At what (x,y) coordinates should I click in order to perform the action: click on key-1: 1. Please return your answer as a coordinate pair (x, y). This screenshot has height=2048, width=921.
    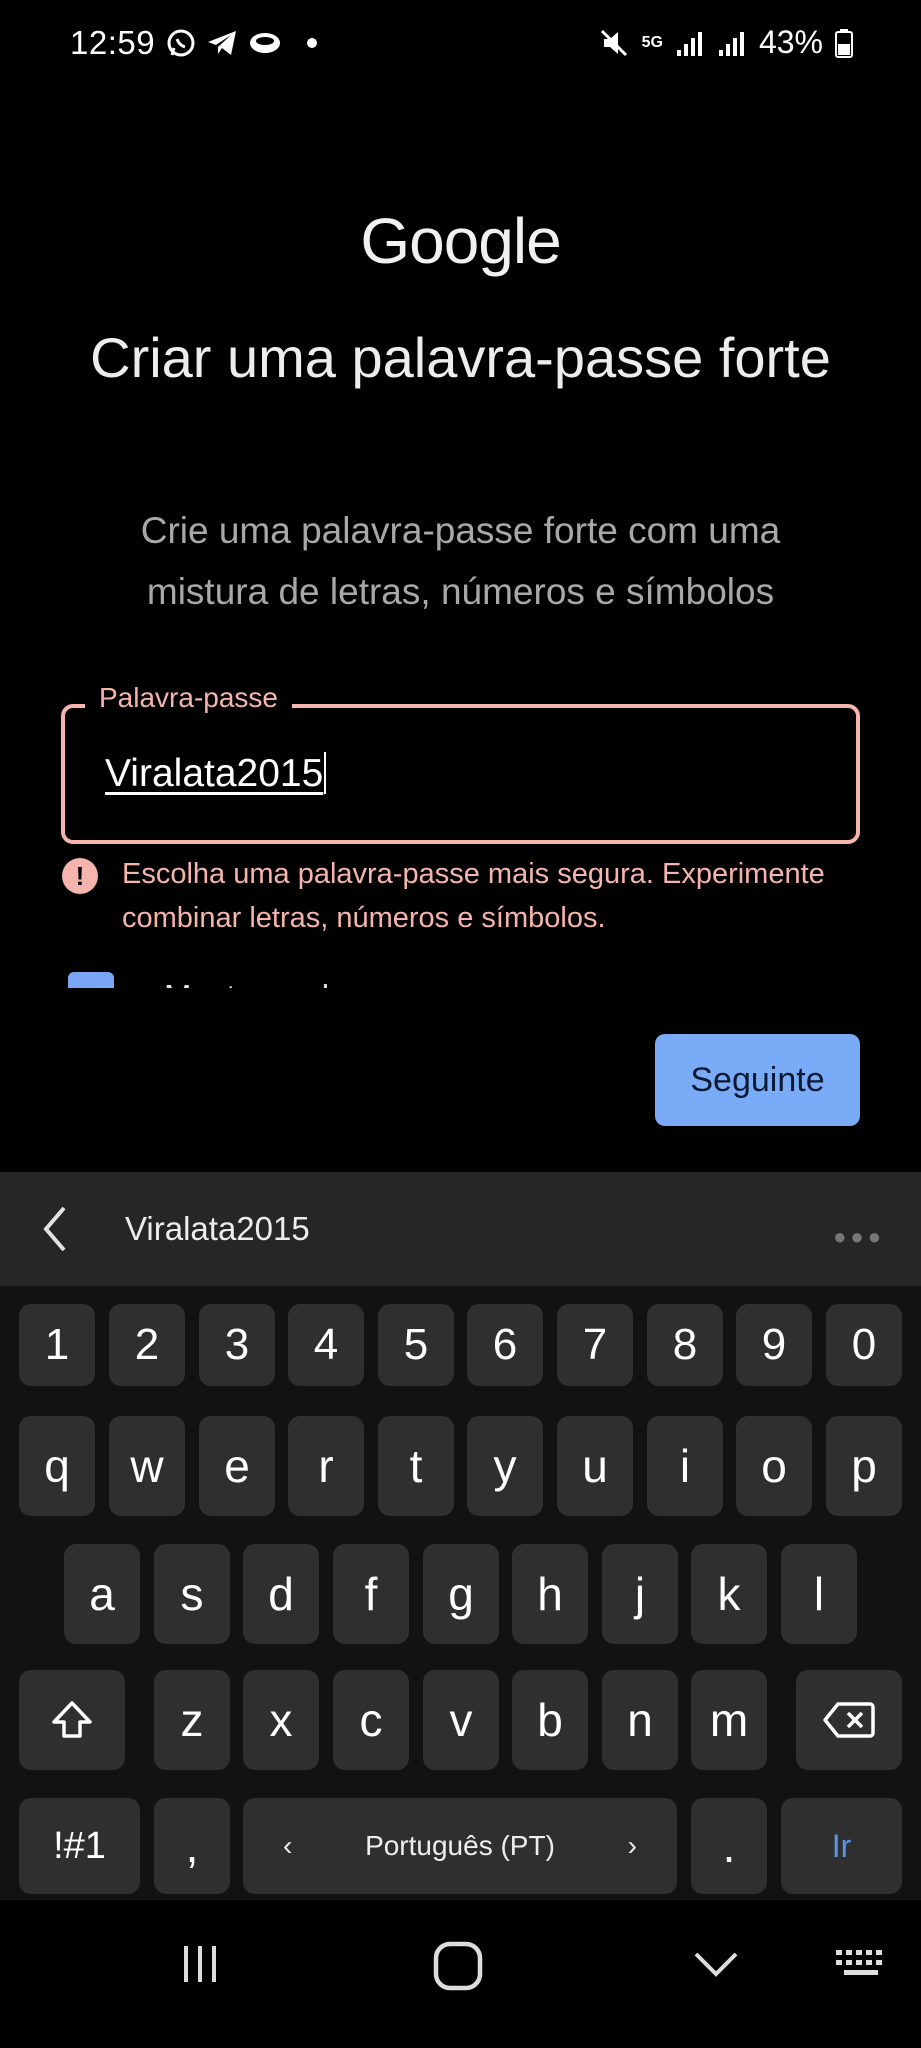
    Looking at the image, I should click on (57, 1345).